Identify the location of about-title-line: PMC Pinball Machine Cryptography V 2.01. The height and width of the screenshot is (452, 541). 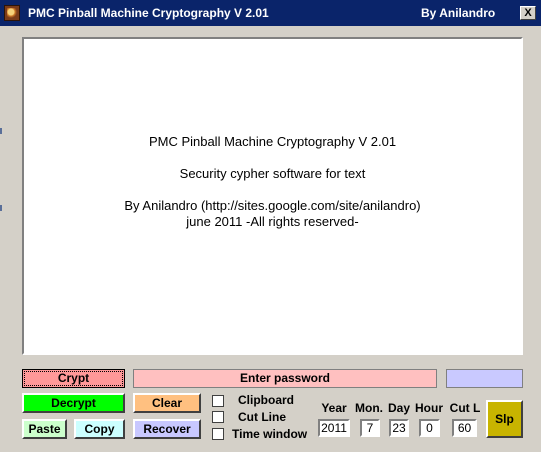
(272, 141).